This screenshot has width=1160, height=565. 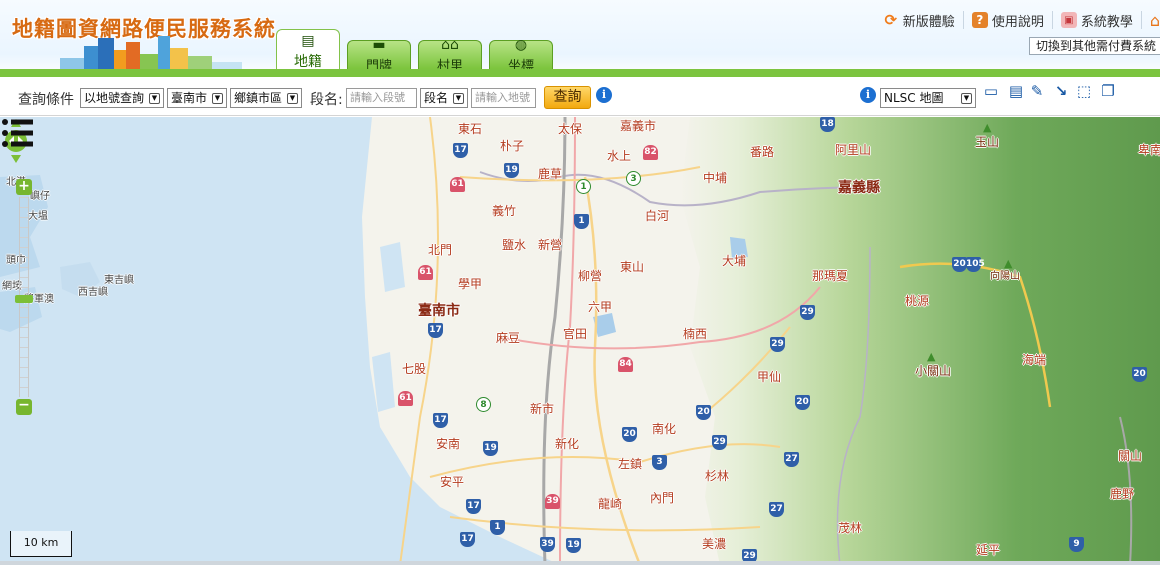 I want to click on place-label: 嶼仔, so click(x=40, y=196).